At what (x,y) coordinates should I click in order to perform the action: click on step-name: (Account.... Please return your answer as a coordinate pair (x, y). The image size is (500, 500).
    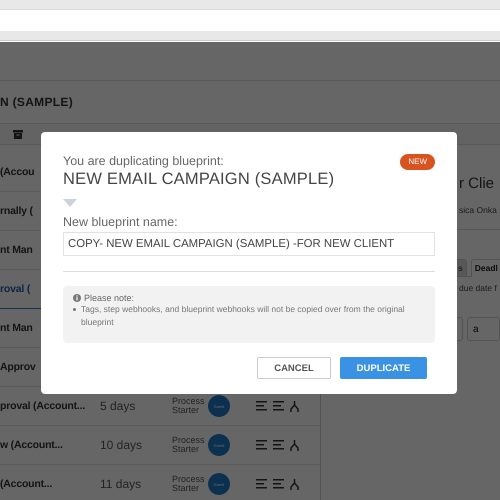
    Looking at the image, I should click on (50, 484).